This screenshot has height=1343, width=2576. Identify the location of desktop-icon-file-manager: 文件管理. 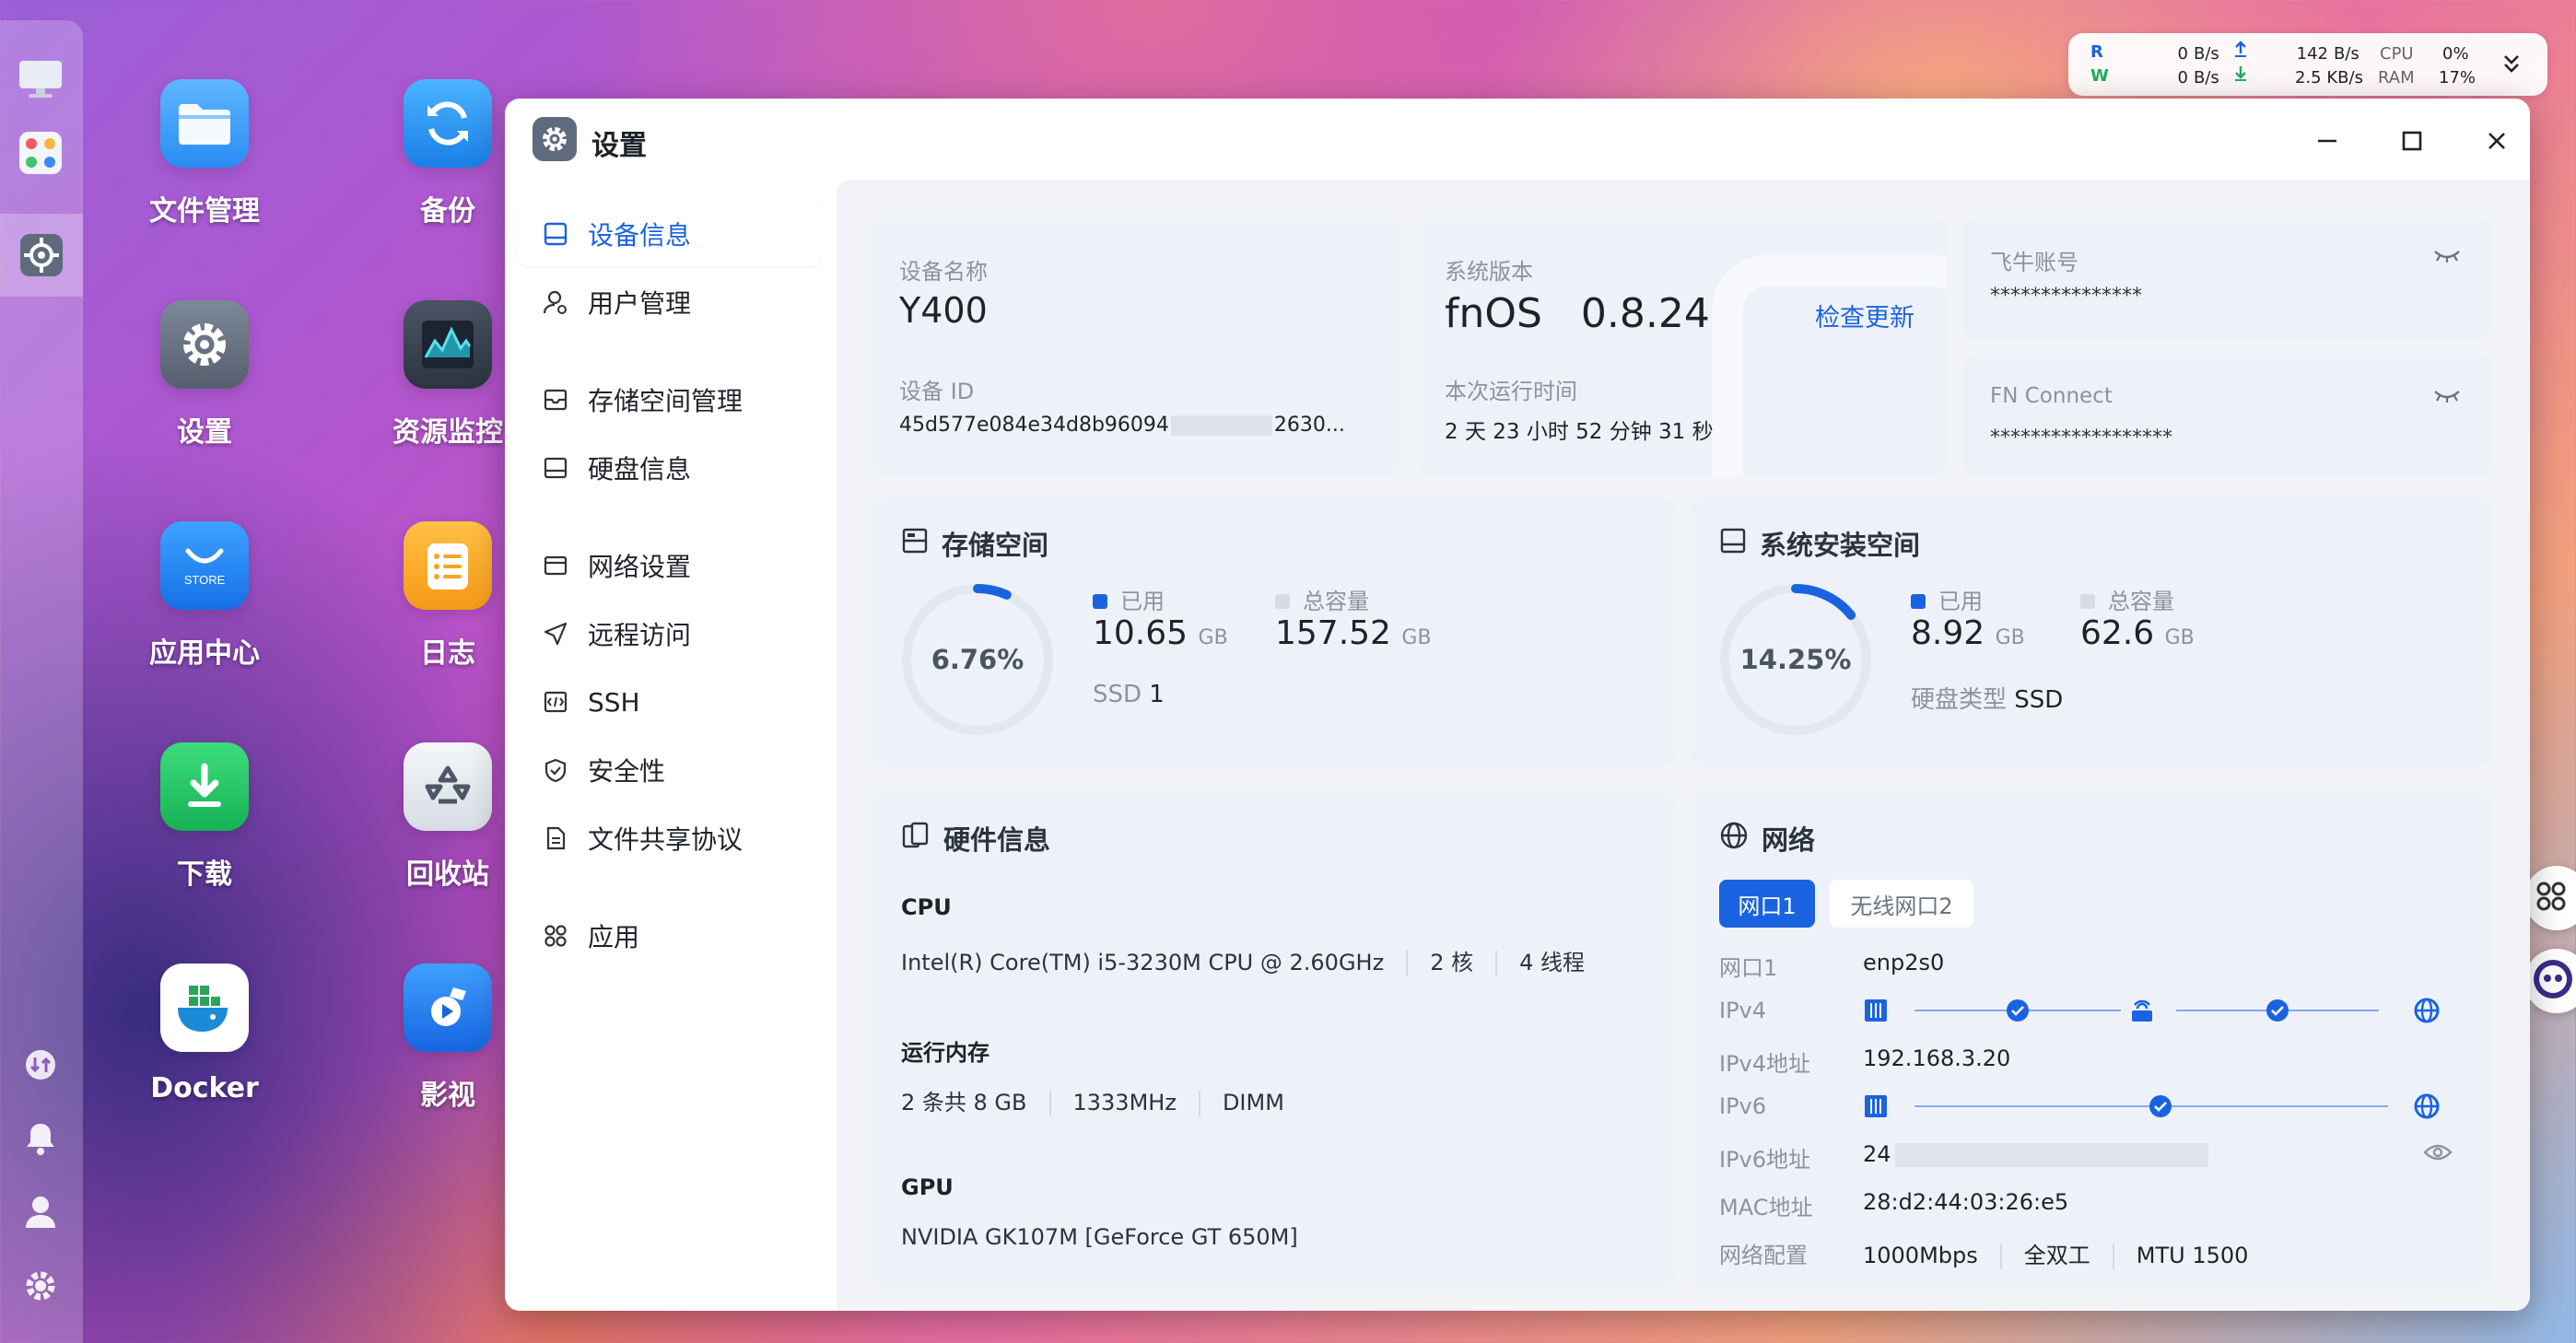
(204, 153).